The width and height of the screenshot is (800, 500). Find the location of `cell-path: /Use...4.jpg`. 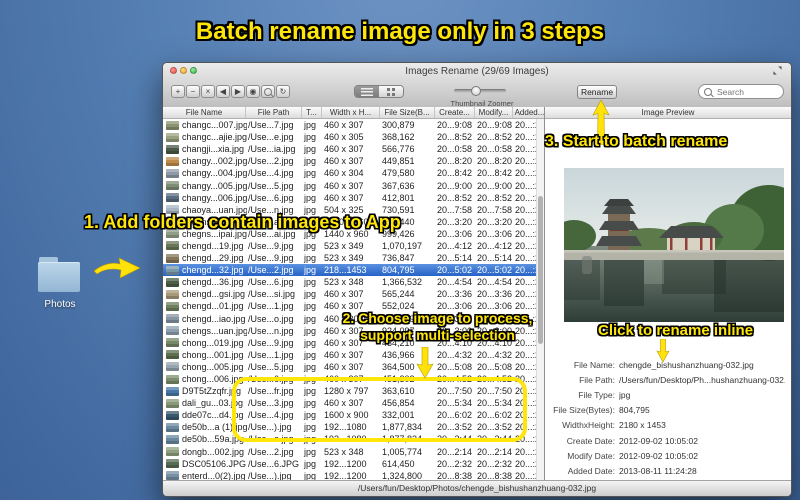

cell-path: /Use...4.jpg is located at coordinates (271, 173).